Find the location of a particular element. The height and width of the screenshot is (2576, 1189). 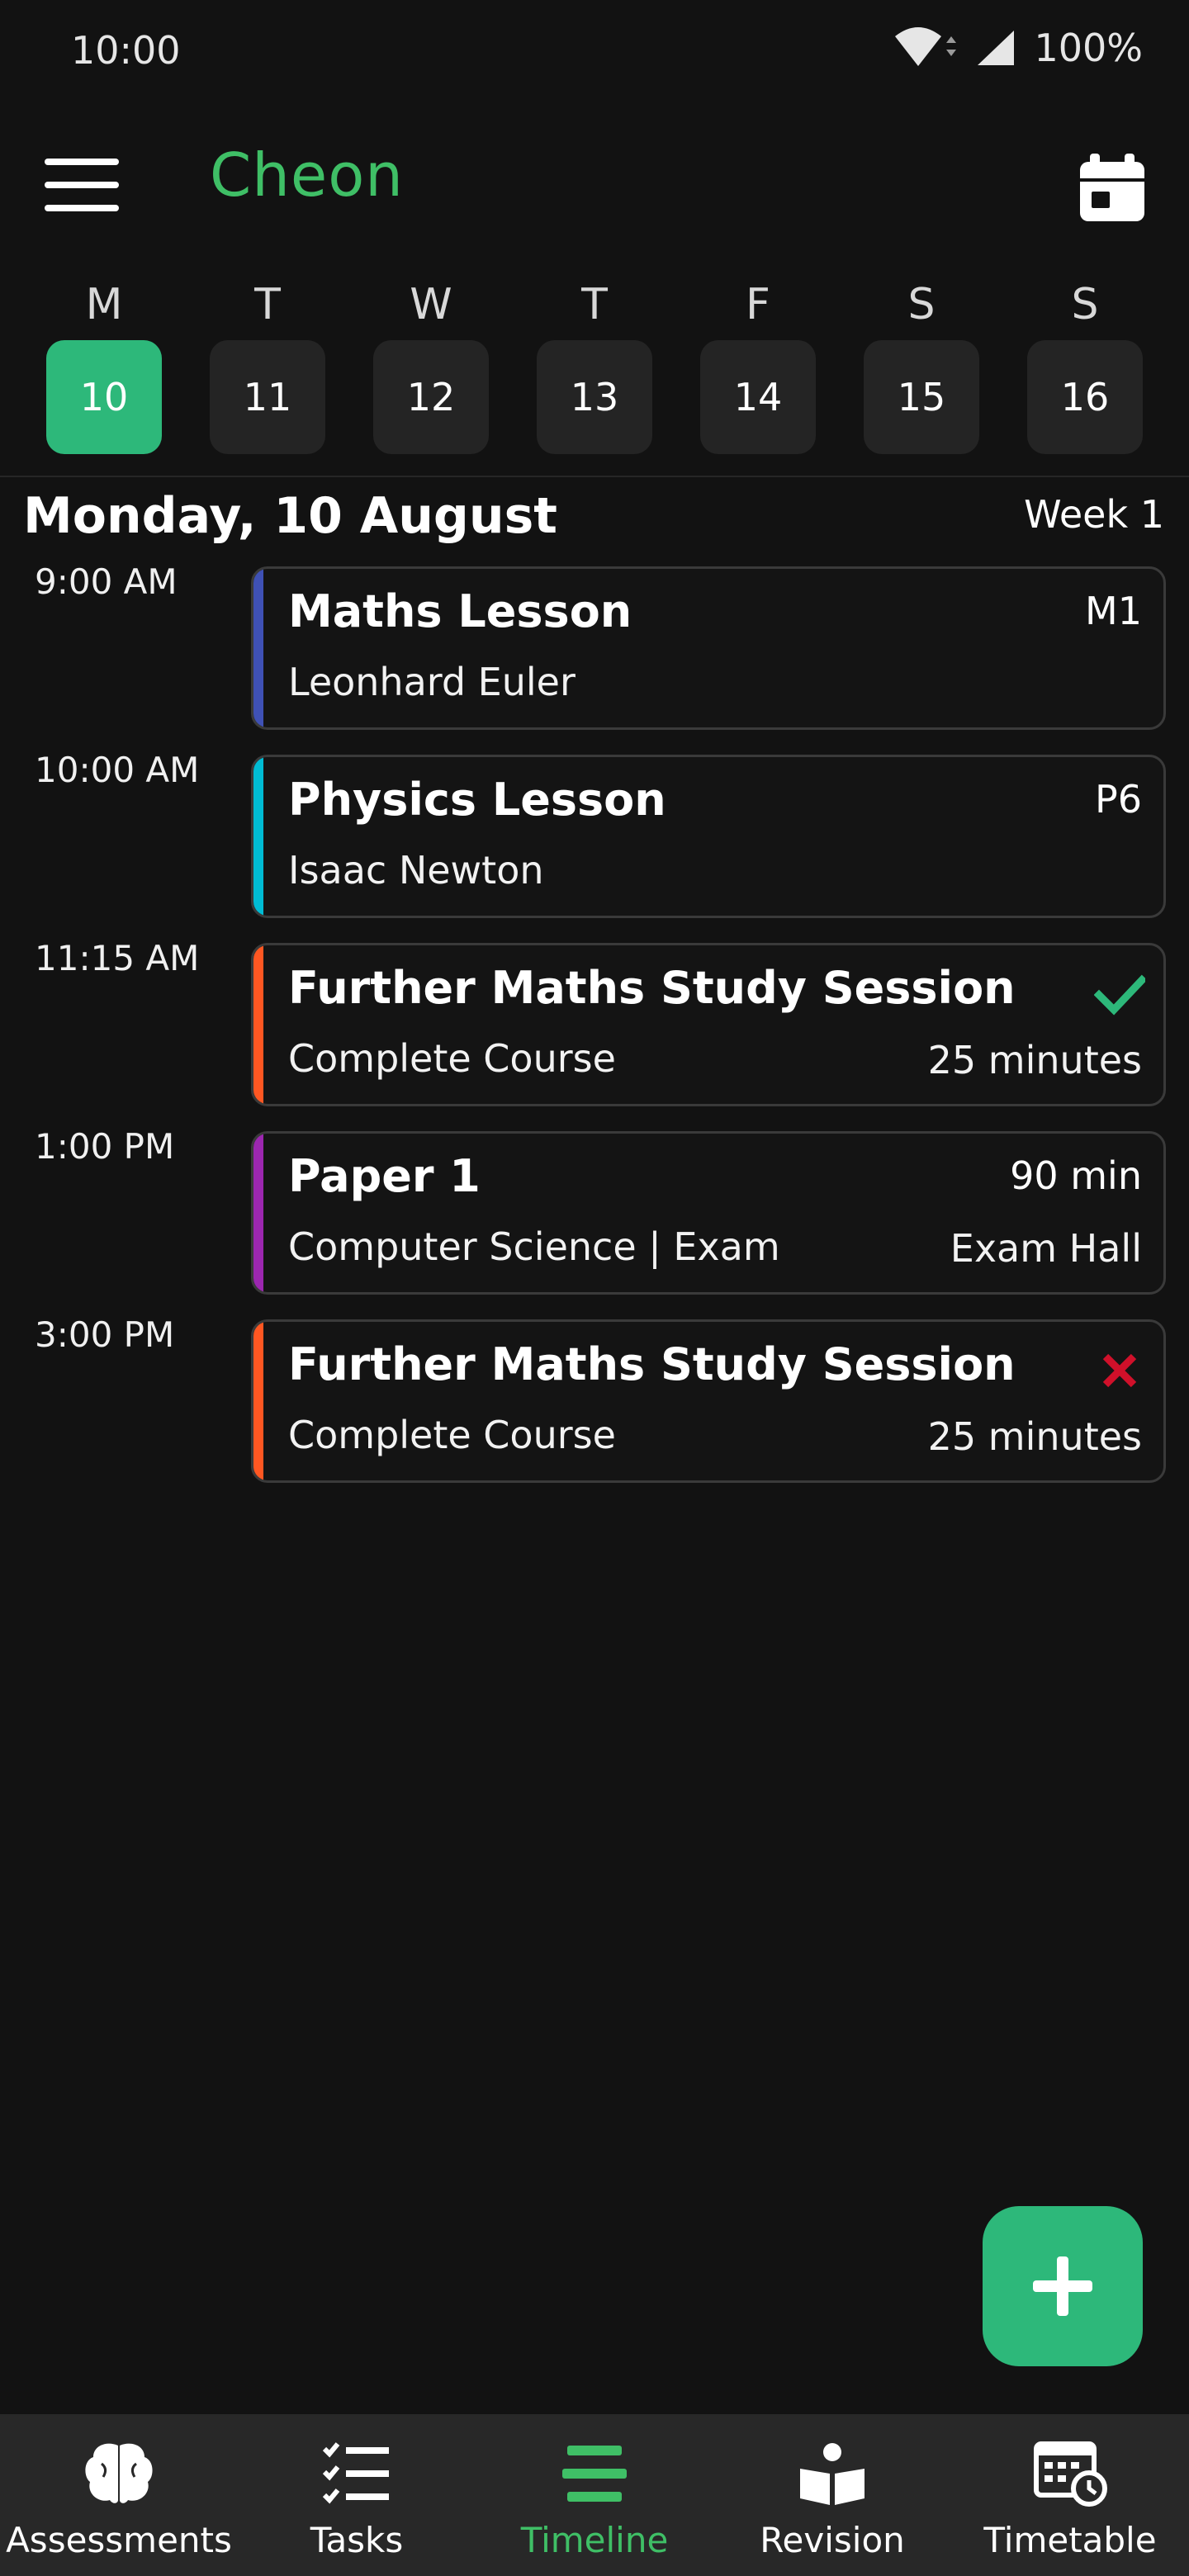

day-letter: F is located at coordinates (758, 304).